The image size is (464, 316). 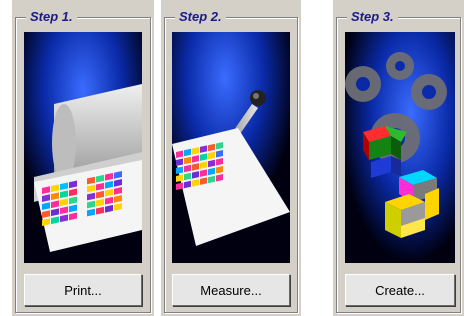 What do you see at coordinates (51, 17) in the screenshot?
I see `step-1-title: Step 1.` at bounding box center [51, 17].